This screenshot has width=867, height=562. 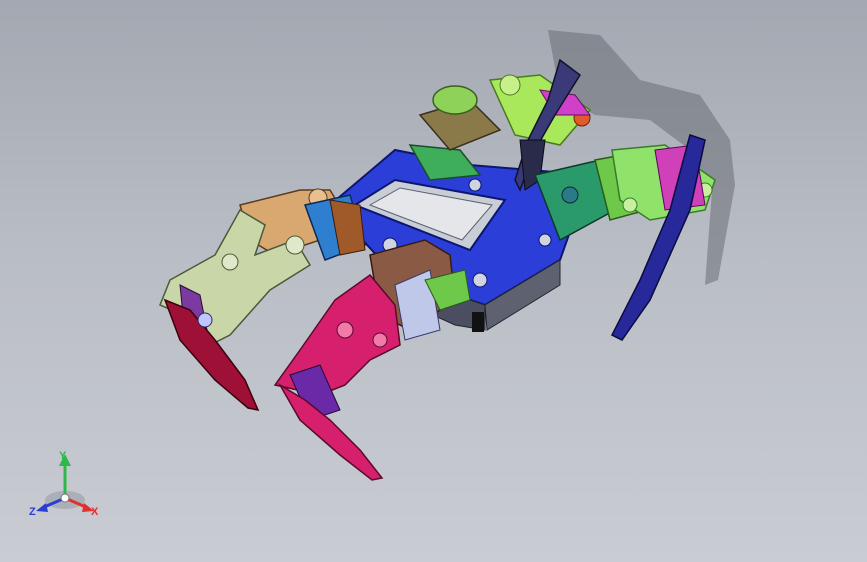 What do you see at coordinates (372, 360) in the screenshot?
I see `front-right-leg` at bounding box center [372, 360].